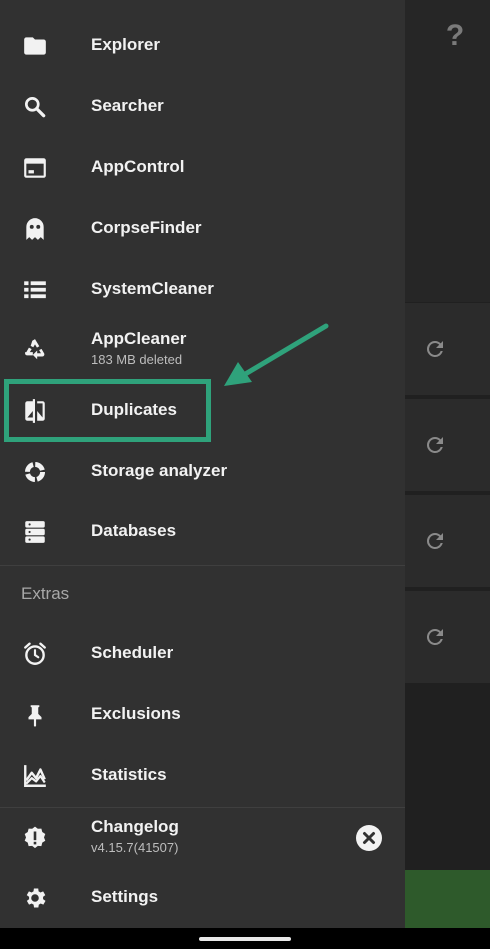 The height and width of the screenshot is (949, 490). I want to click on list-icon, so click(35, 290).